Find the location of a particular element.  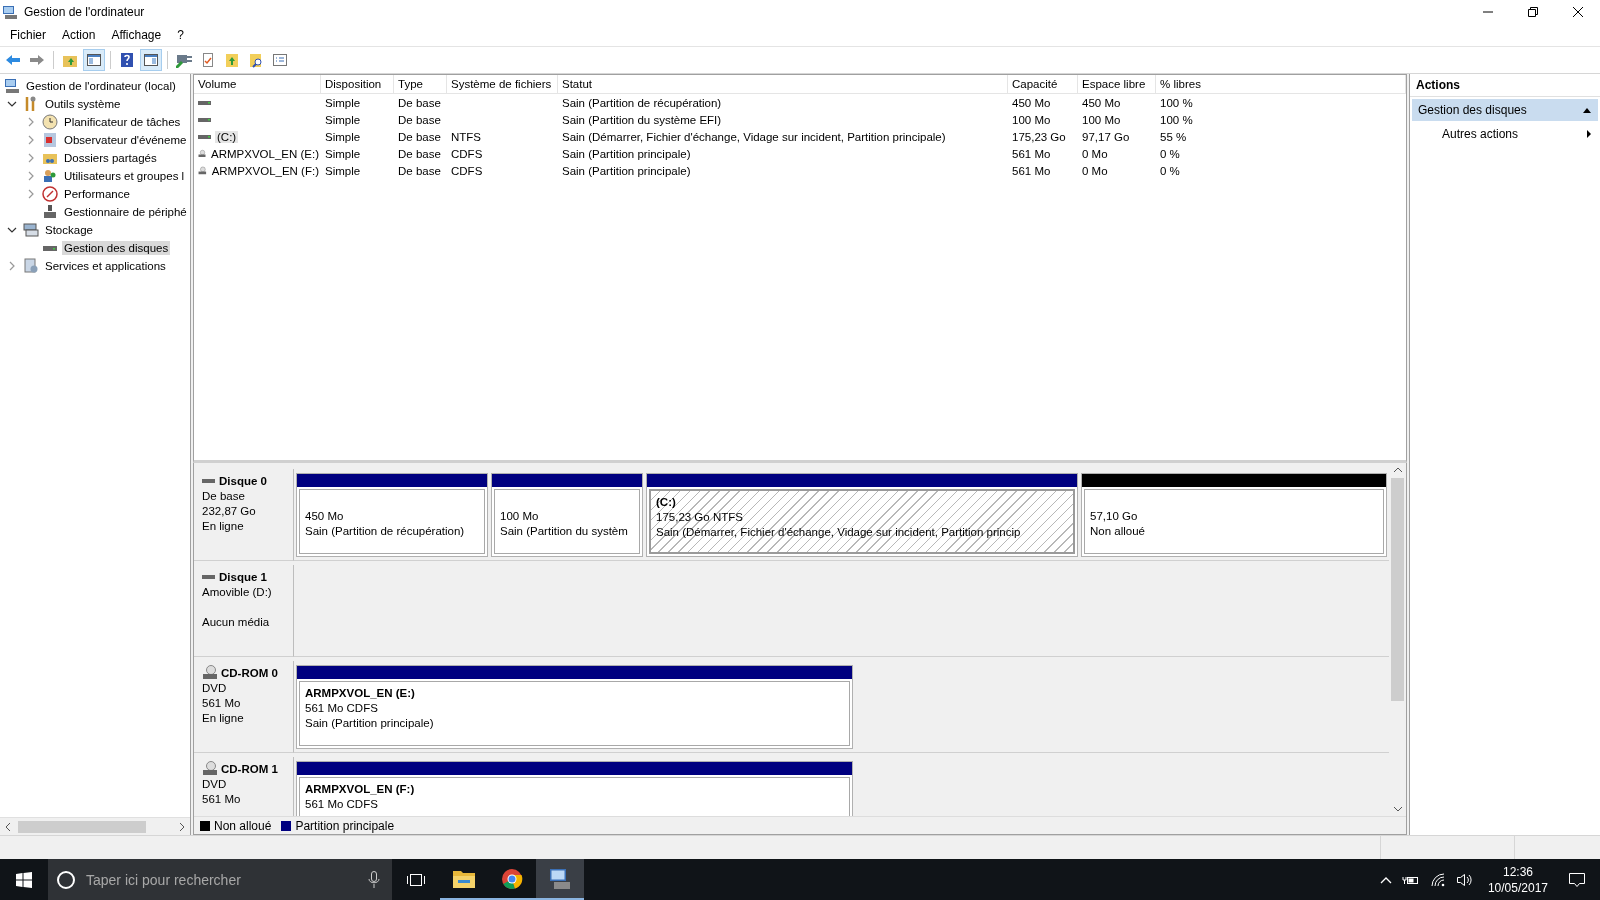

restore-icon is located at coordinates (1532, 12).